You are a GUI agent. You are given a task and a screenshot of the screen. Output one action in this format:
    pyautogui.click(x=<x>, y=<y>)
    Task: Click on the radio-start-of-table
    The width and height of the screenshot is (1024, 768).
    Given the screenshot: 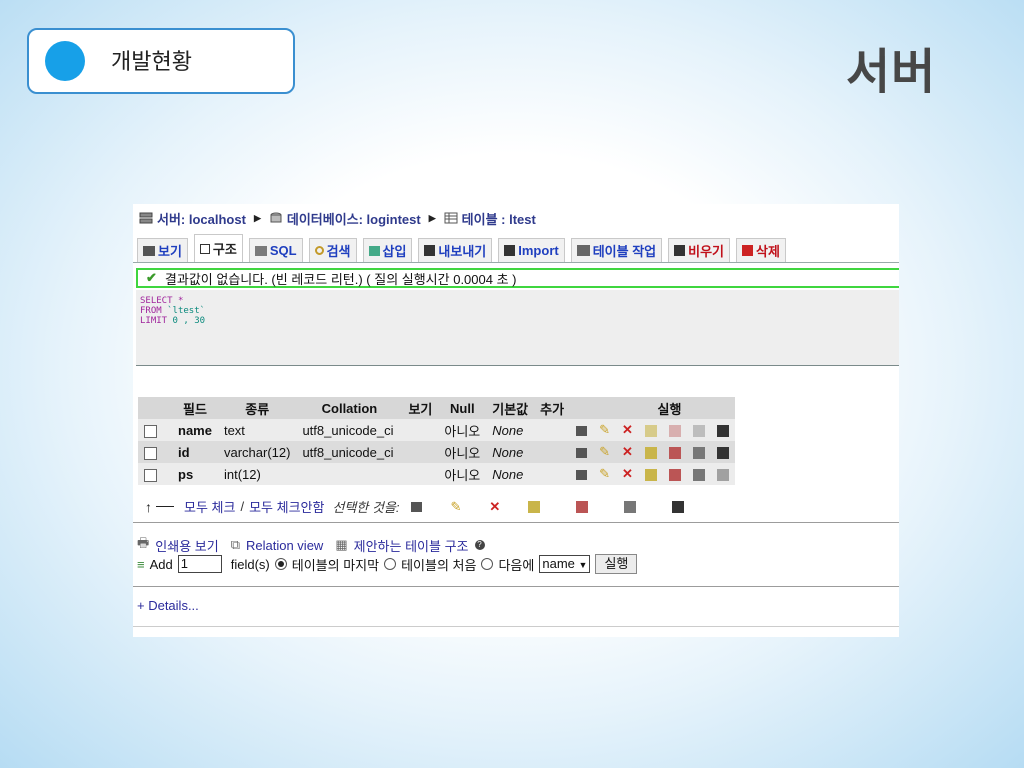 What is the action you would take?
    pyautogui.click(x=390, y=564)
    